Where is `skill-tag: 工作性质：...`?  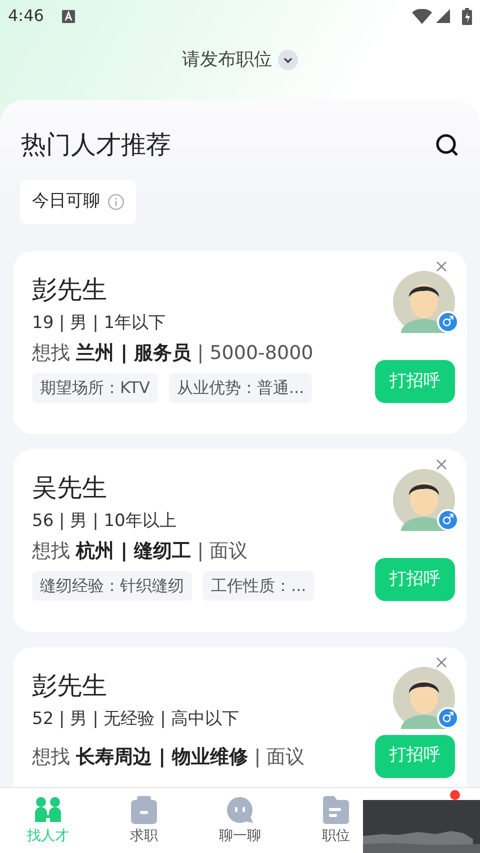
skill-tag: 工作性质：... is located at coordinates (258, 586).